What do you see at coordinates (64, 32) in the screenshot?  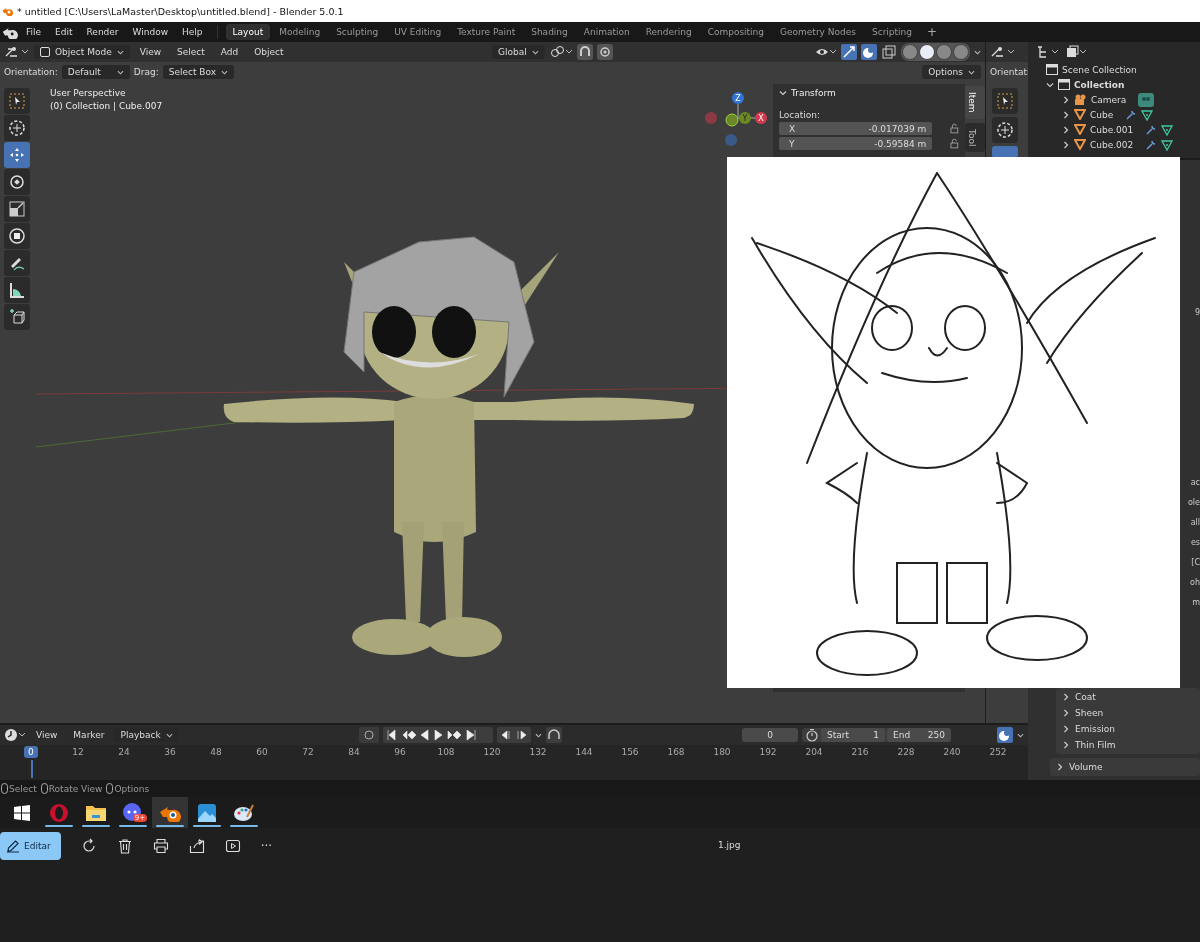 I see `menu-item: Edit` at bounding box center [64, 32].